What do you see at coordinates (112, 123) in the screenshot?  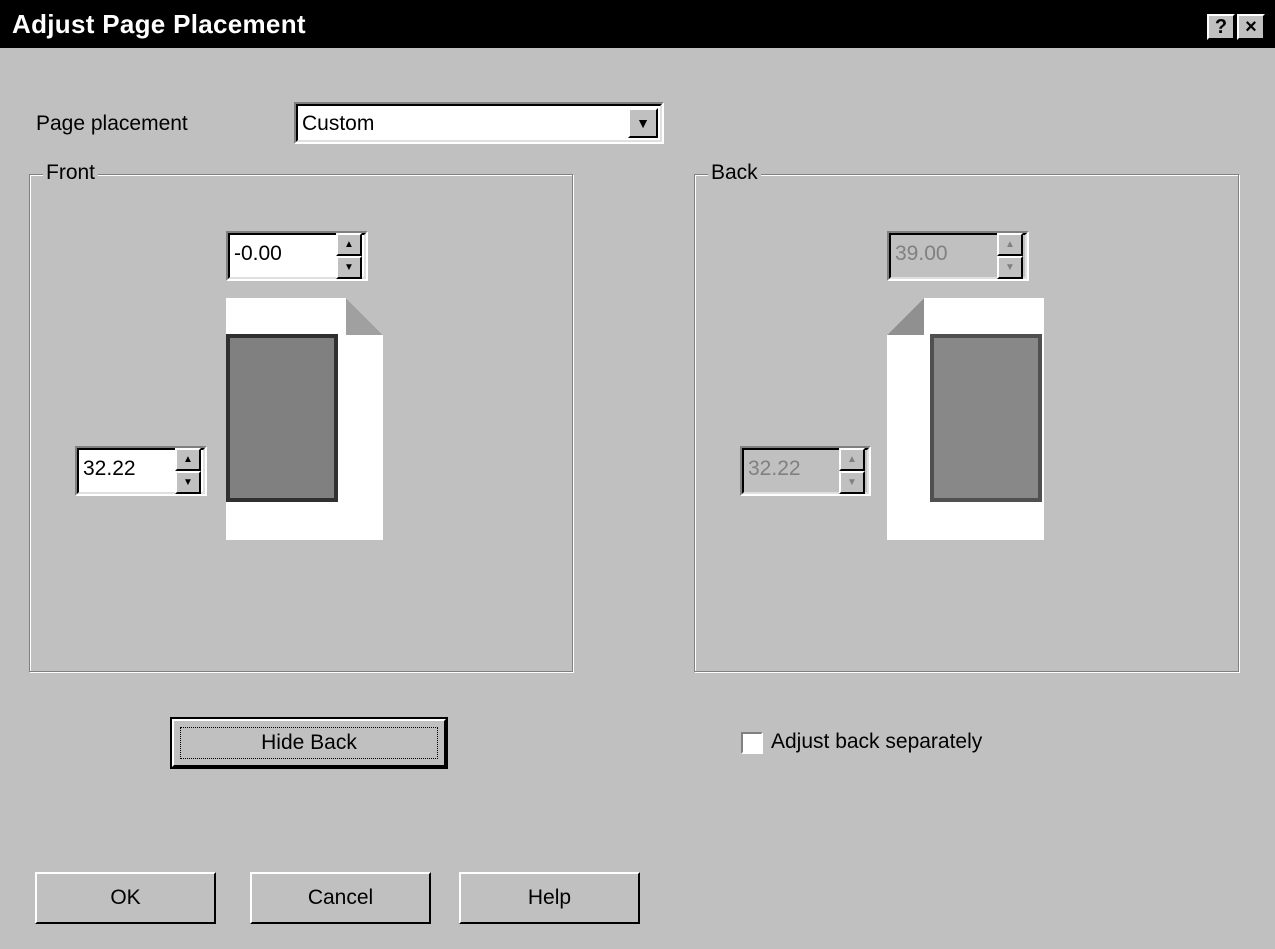 I see `page-placement-label: Page placement` at bounding box center [112, 123].